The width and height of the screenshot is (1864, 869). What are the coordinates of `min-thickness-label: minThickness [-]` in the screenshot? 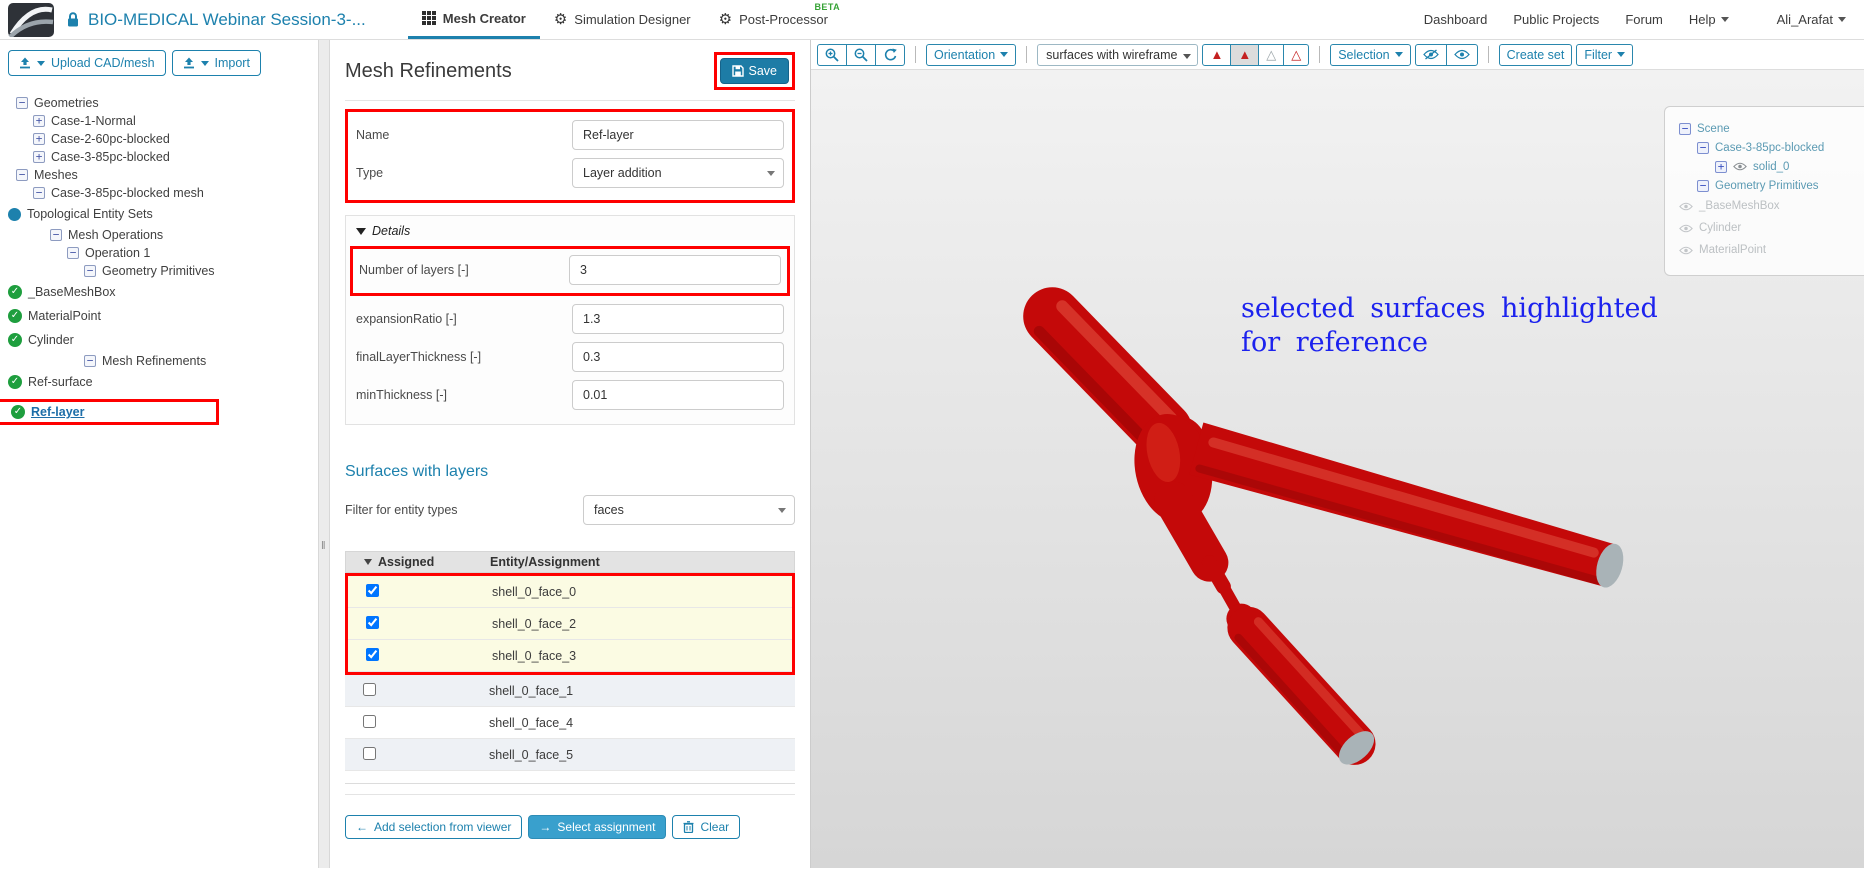 It's located at (401, 395).